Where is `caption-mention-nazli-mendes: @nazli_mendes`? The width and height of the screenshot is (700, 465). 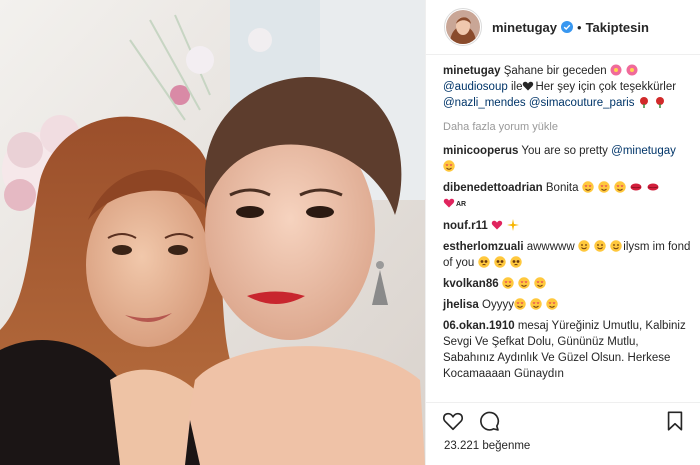
caption-mention-nazli-mendes: @nazli_mendes is located at coordinates (484, 103).